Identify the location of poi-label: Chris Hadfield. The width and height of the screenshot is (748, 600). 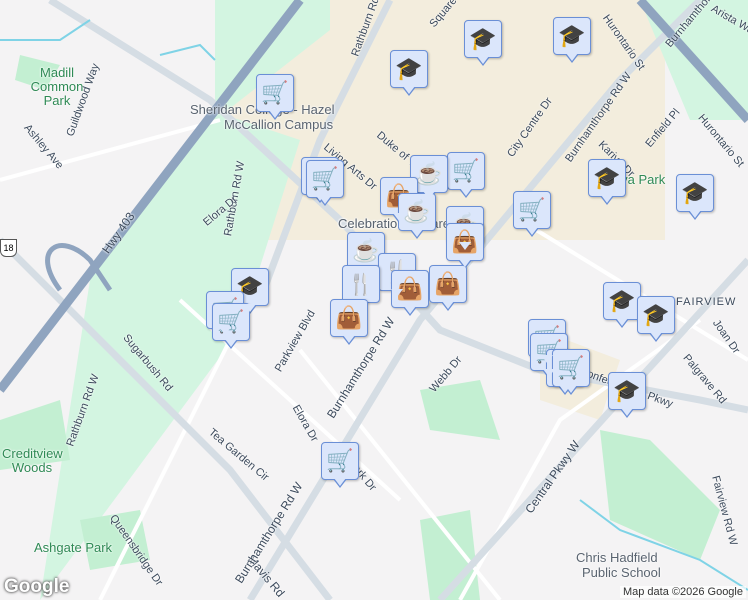
(617, 557).